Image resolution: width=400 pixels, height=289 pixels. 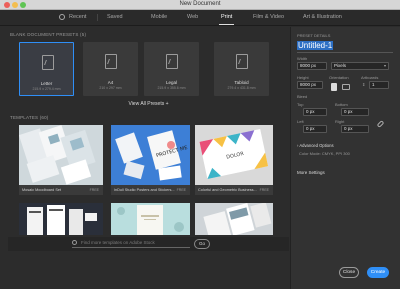 I want to click on templates-heading: TEMPLATES (60), so click(x=29, y=117).